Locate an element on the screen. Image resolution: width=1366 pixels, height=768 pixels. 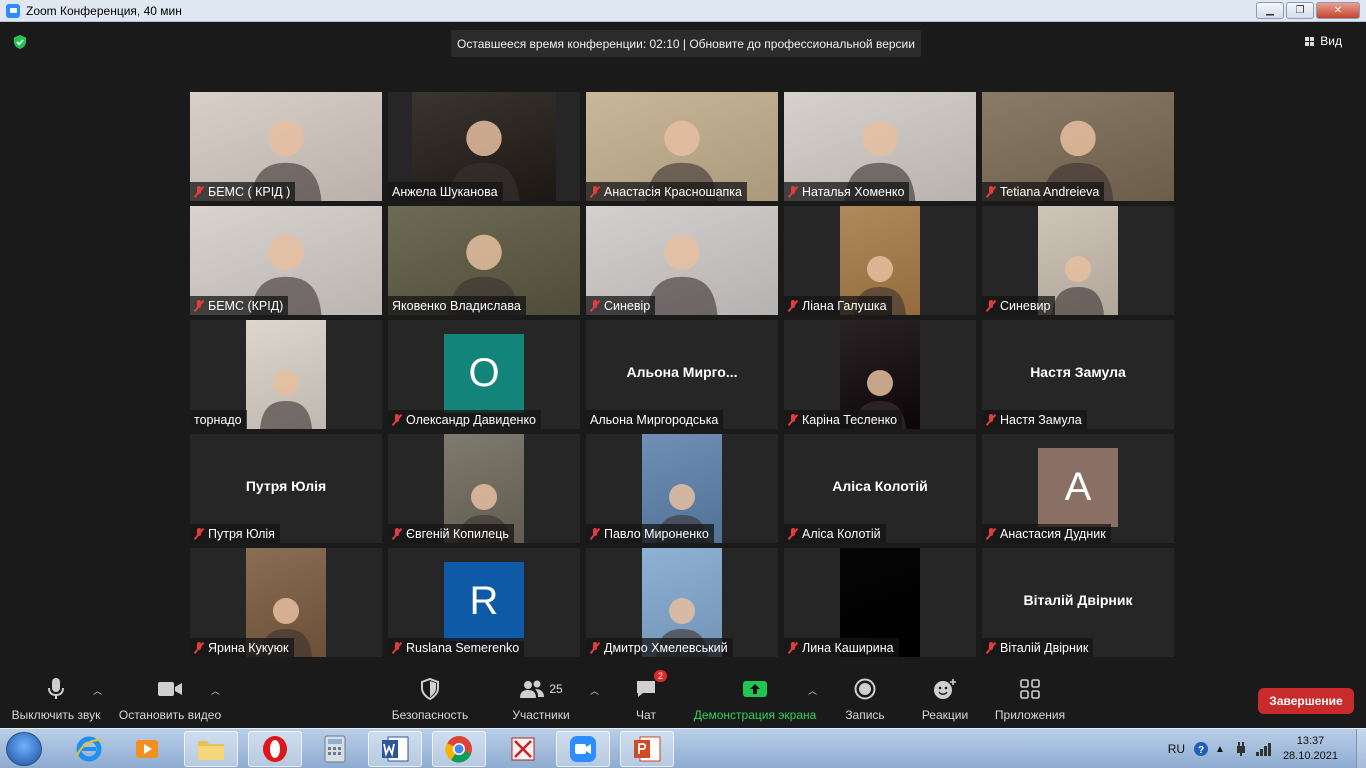
participant-display-name: Путря Юлія is located at coordinates (286, 486).